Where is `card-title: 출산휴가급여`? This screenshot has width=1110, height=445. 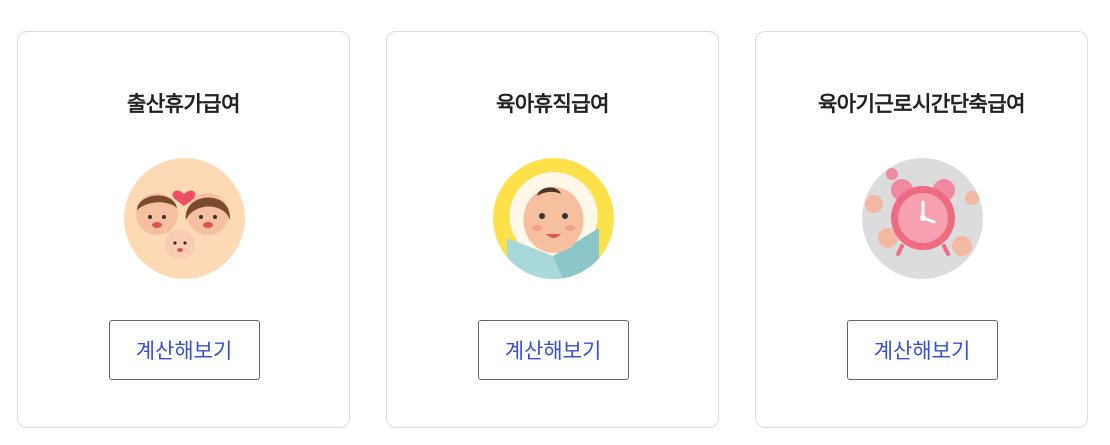
card-title: 출산휴가급여 is located at coordinates (183, 104).